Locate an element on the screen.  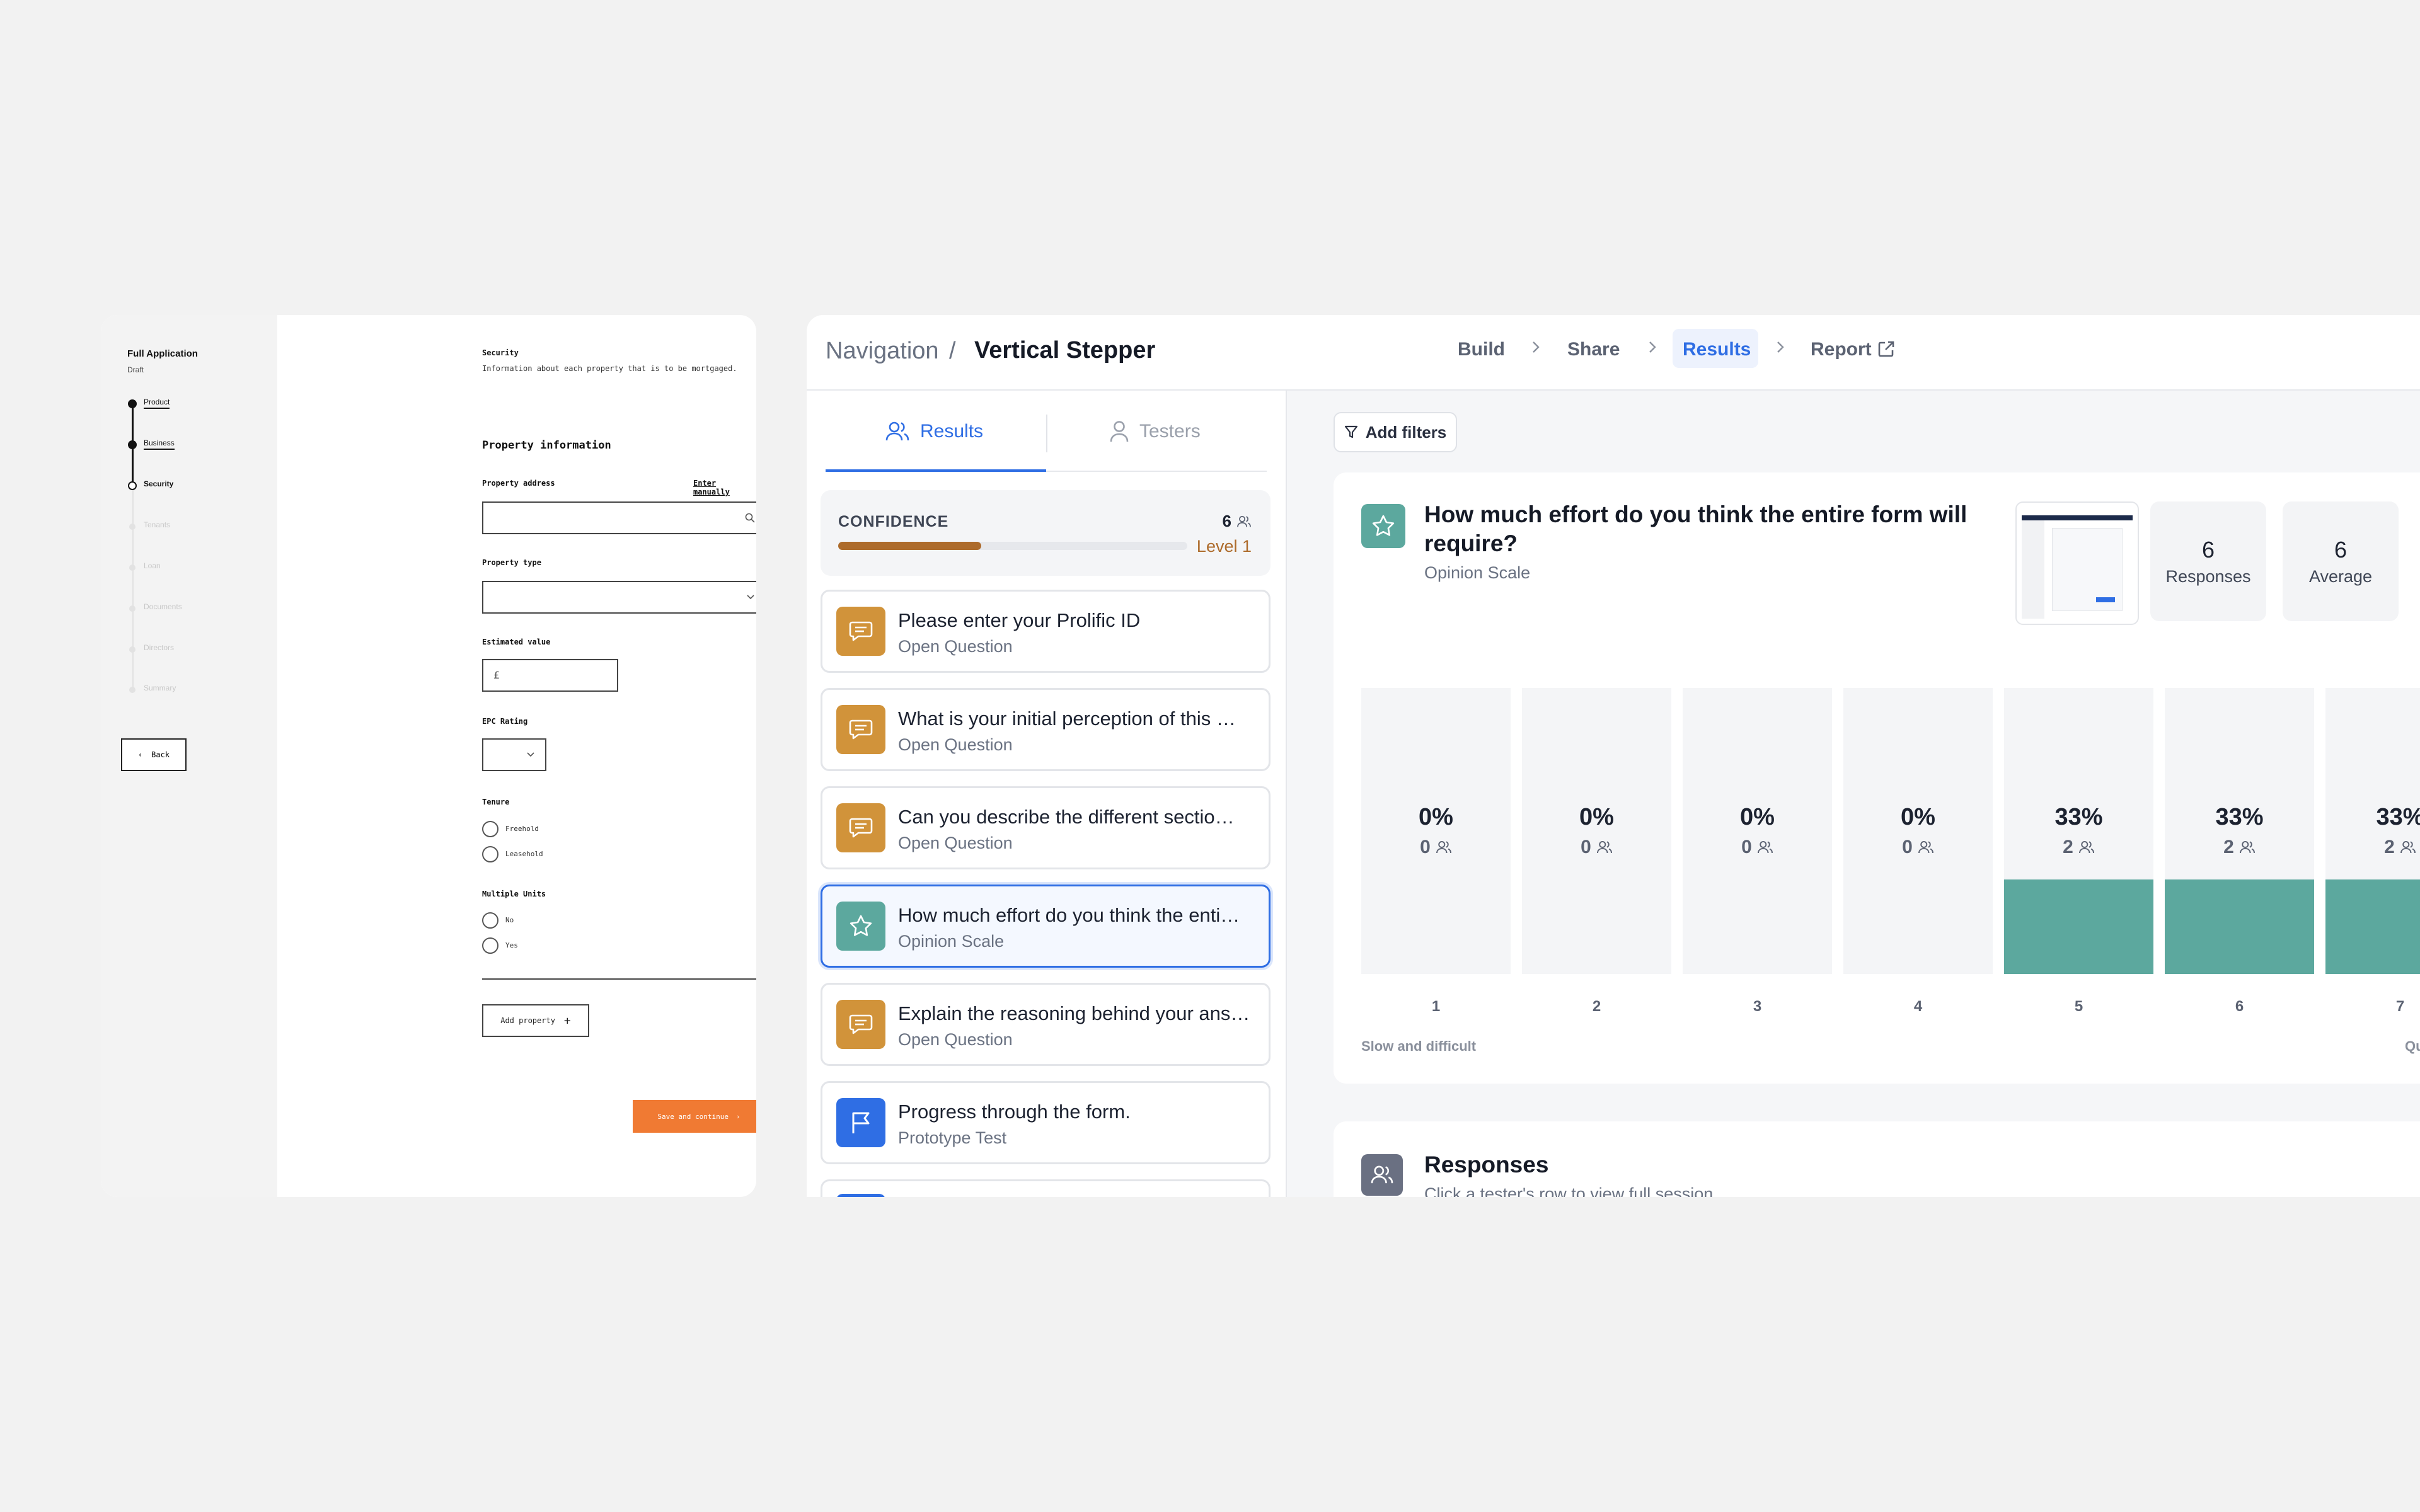
external-link-icon is located at coordinates (1886, 349).